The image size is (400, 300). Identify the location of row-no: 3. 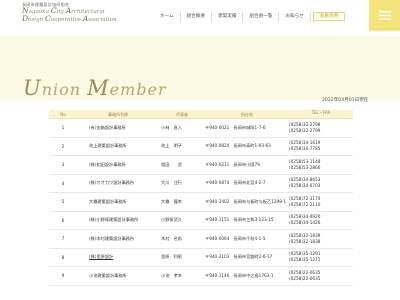
(63, 165).